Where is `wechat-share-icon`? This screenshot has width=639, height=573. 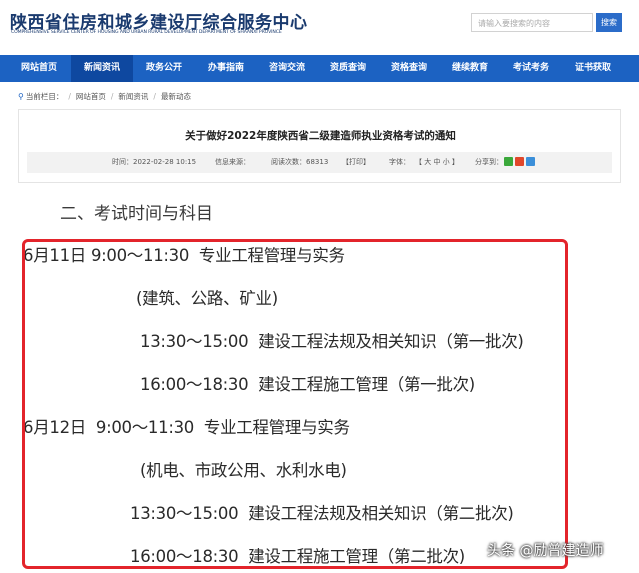 wechat-share-icon is located at coordinates (508, 161).